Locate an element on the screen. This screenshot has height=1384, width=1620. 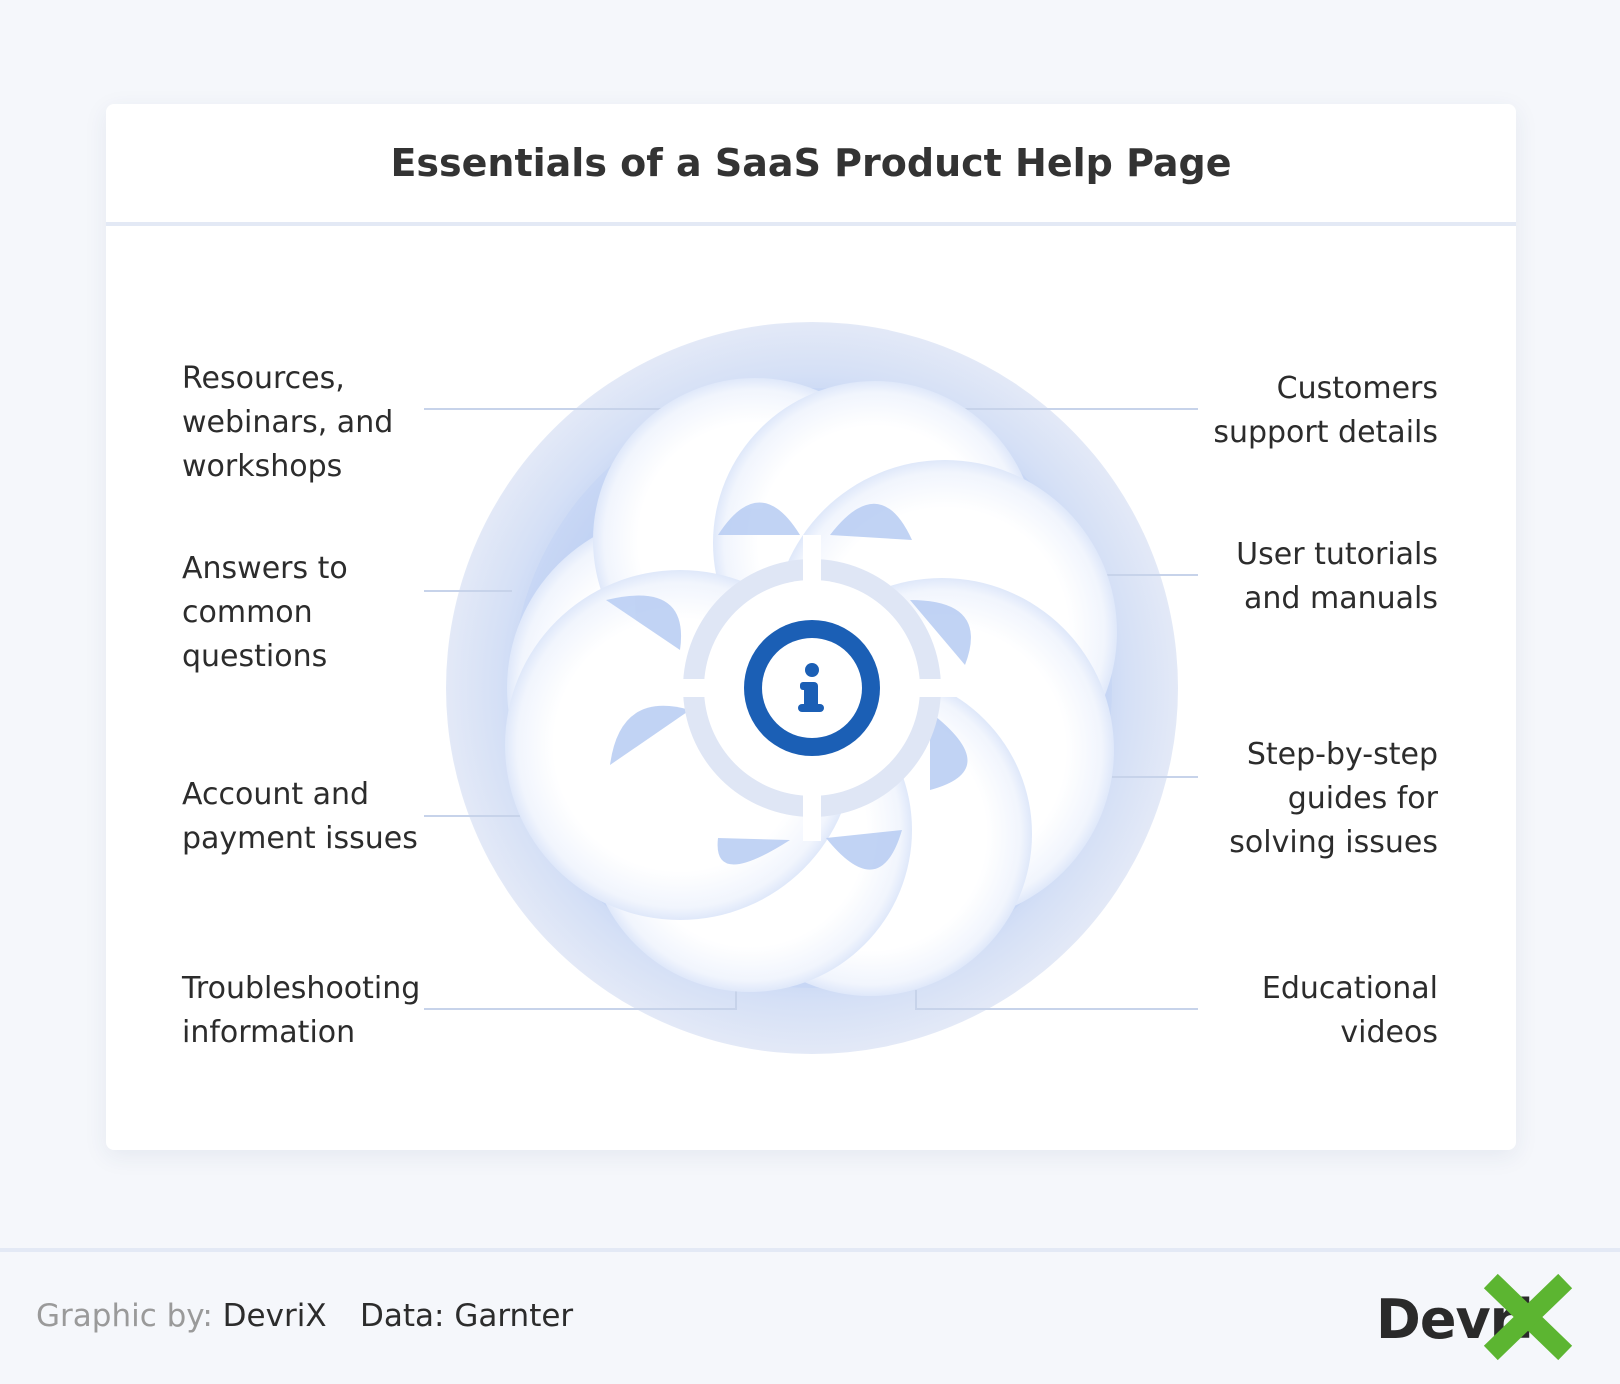
devrix-logo: Devri is located at coordinates (1481, 1316).